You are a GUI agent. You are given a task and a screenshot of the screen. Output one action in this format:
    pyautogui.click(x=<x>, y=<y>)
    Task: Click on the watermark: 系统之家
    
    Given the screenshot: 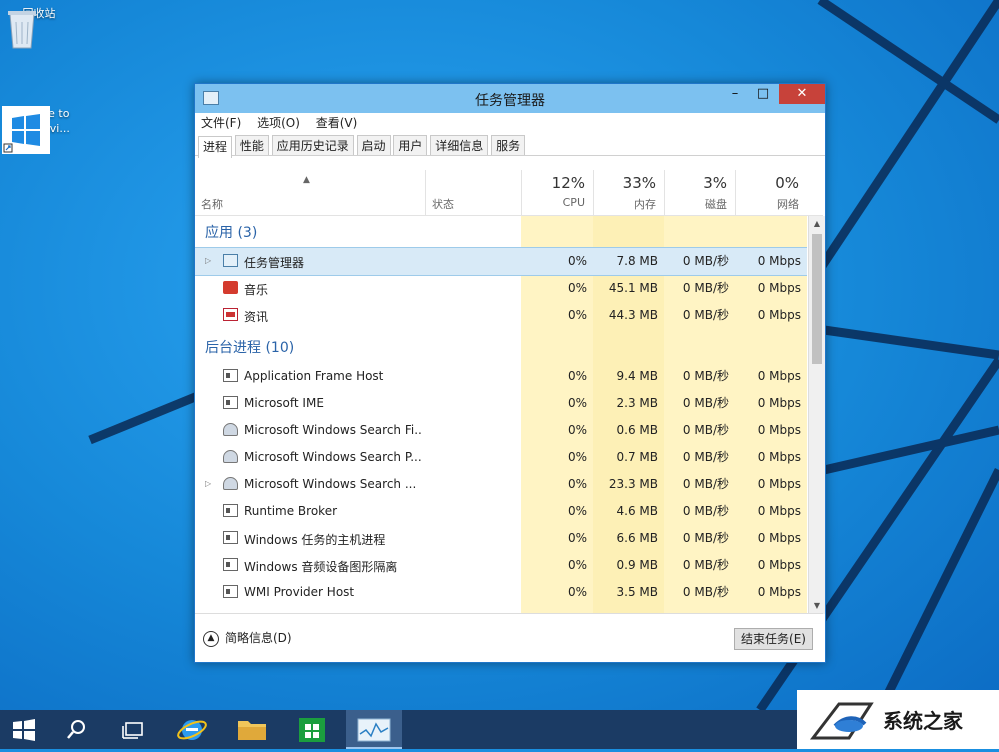 What is the action you would take?
    pyautogui.click(x=898, y=719)
    